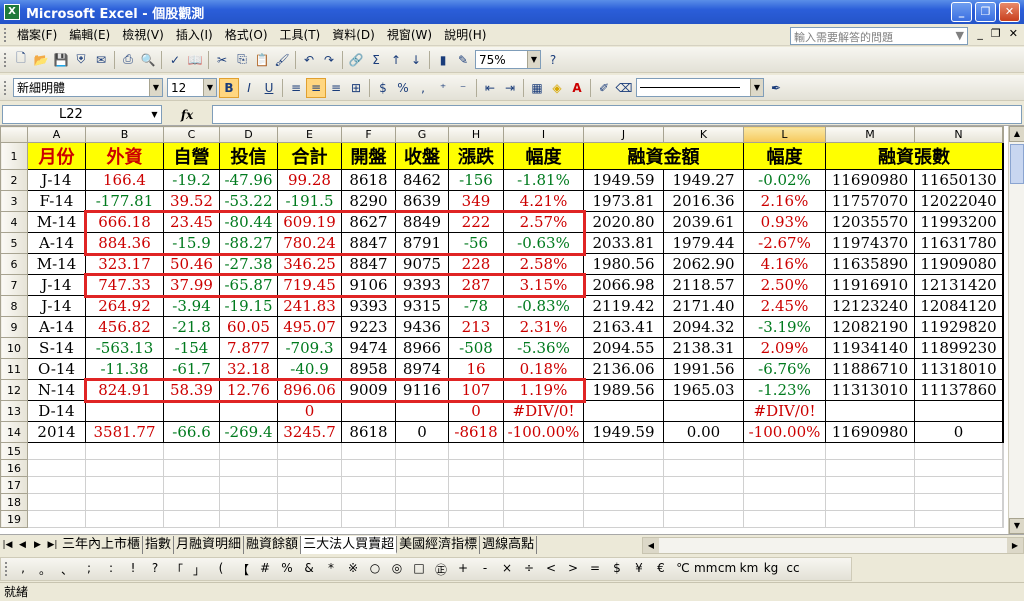 This screenshot has height=601, width=1024. I want to click on bold-button: B, so click(229, 87).